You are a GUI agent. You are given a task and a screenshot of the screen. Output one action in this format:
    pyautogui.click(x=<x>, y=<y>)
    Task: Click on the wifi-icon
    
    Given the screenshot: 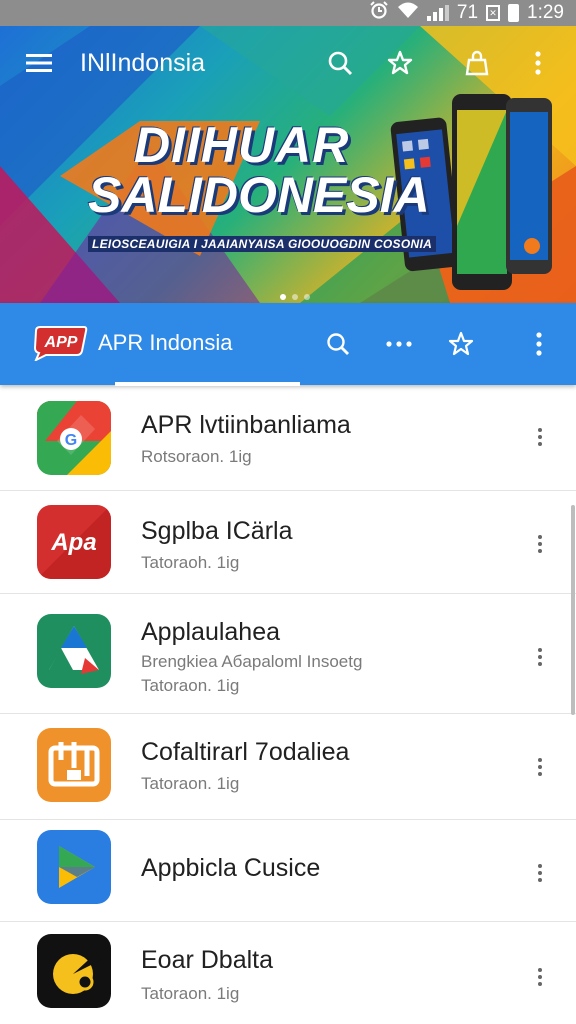 What is the action you would take?
    pyautogui.click(x=408, y=13)
    